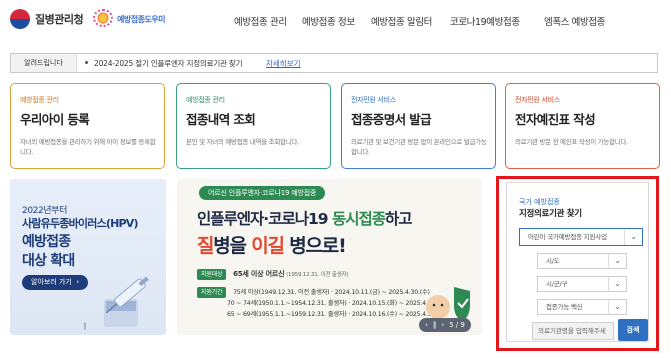 The image size is (671, 358). I want to click on nav-item-covid19: 코로나19예방접종, so click(485, 21).